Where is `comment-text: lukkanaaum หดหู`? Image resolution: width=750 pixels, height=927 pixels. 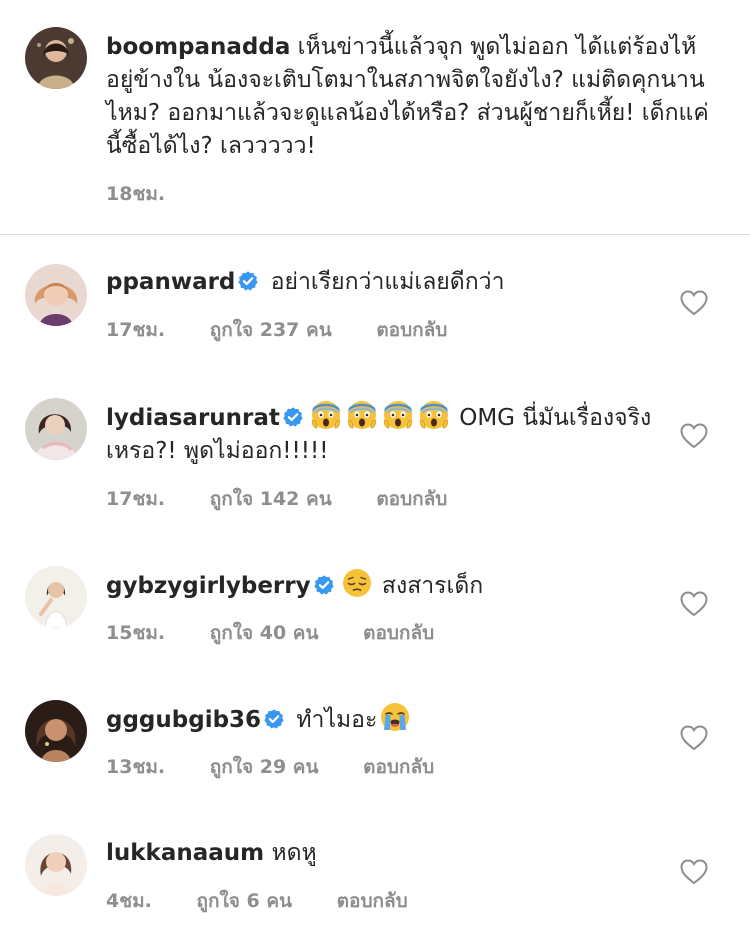
comment-text: lukkanaaum หดหู is located at coordinates (386, 853).